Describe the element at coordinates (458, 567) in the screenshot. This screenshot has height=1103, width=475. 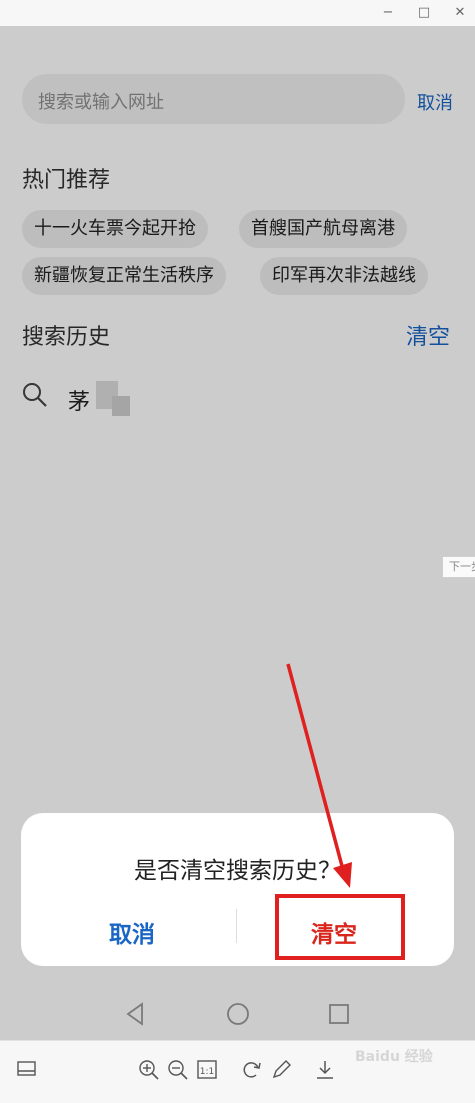
I see `next-step-tab: 下一步` at that location.